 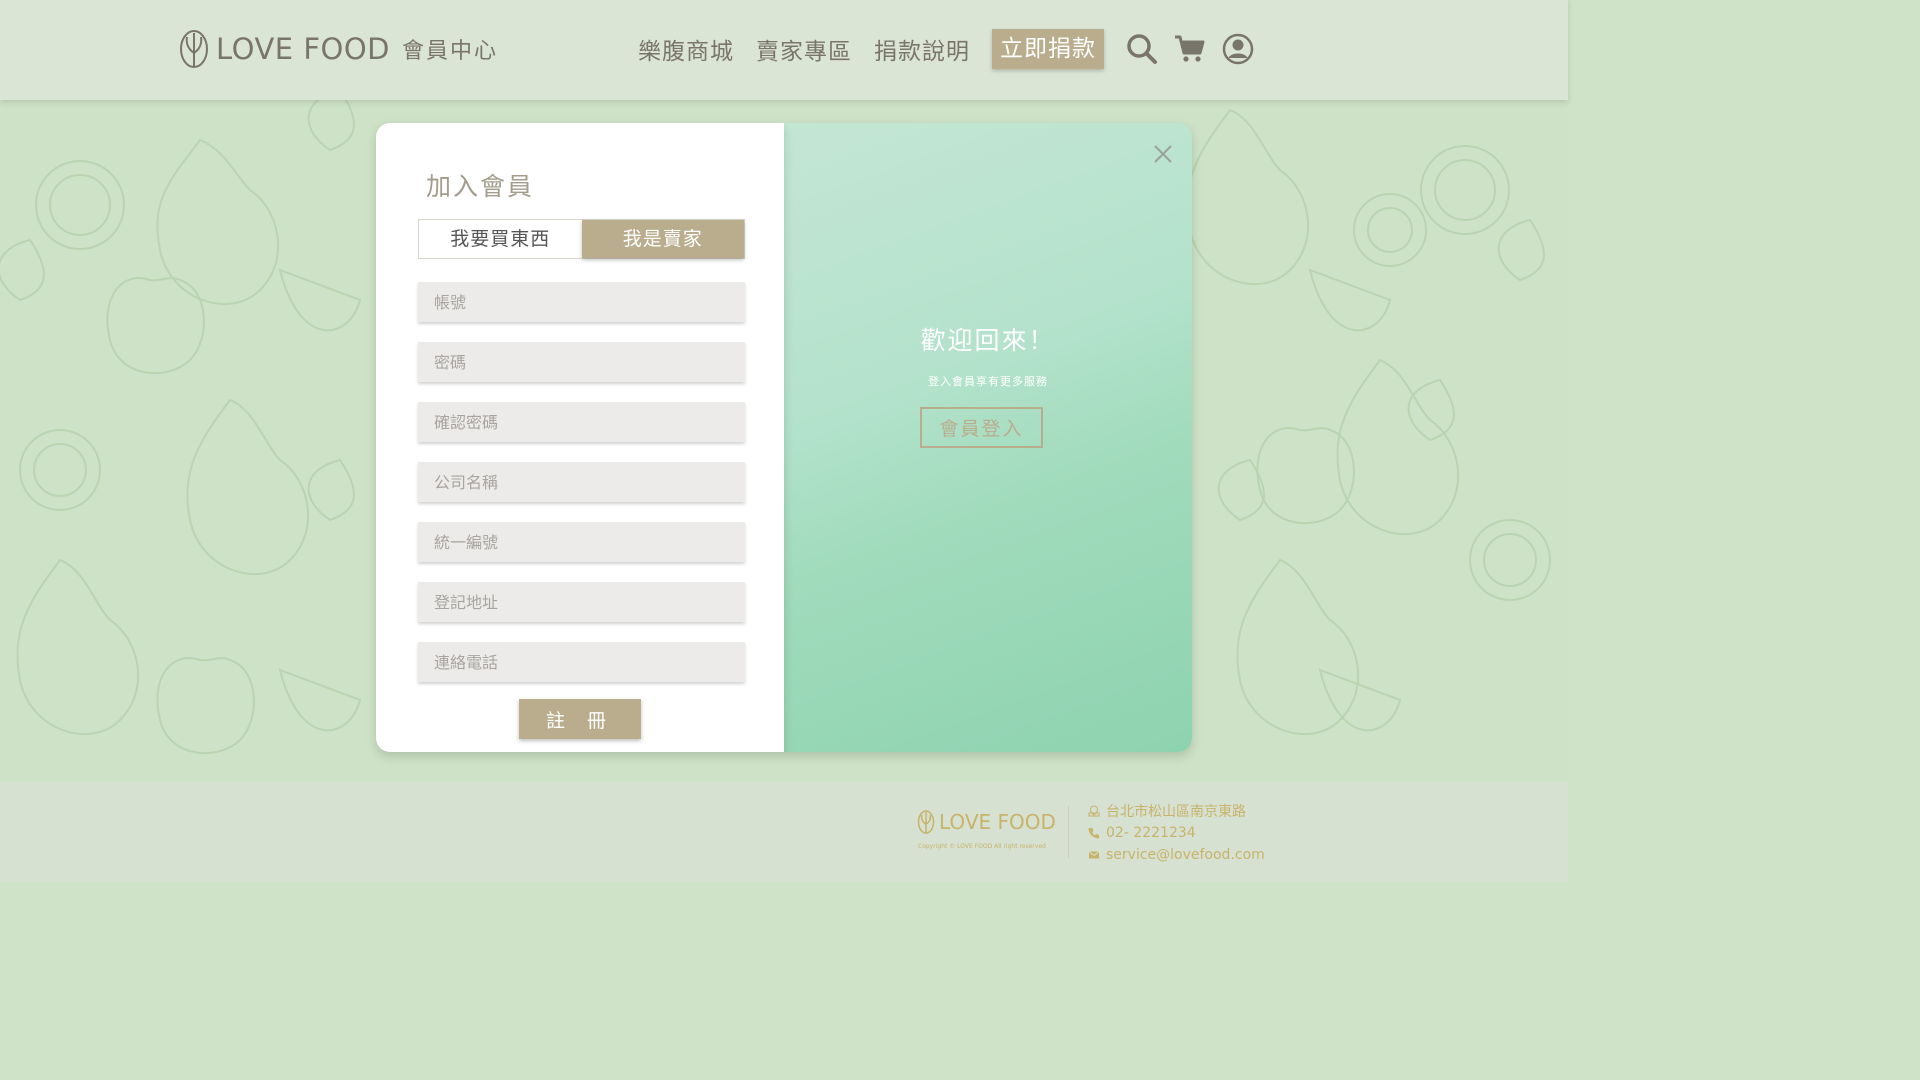 What do you see at coordinates (1142, 49) in the screenshot?
I see `search-icon` at bounding box center [1142, 49].